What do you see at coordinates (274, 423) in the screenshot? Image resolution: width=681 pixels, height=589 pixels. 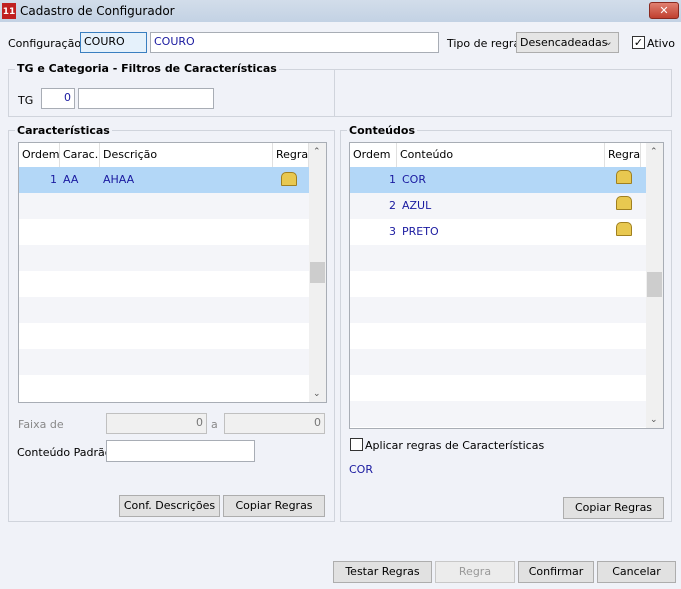 I see `faixa-to-input: 0` at bounding box center [274, 423].